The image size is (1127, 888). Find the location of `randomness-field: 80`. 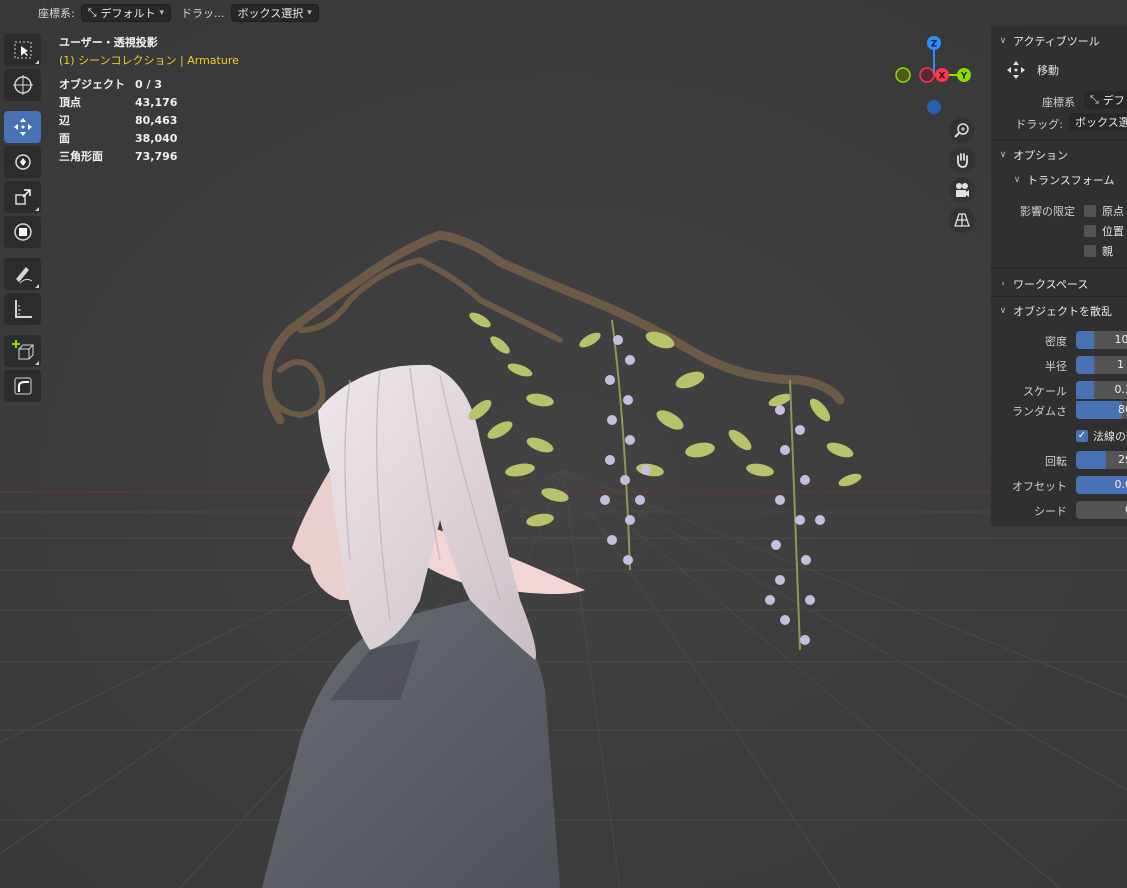

randomness-field: 80 is located at coordinates (1101, 410).